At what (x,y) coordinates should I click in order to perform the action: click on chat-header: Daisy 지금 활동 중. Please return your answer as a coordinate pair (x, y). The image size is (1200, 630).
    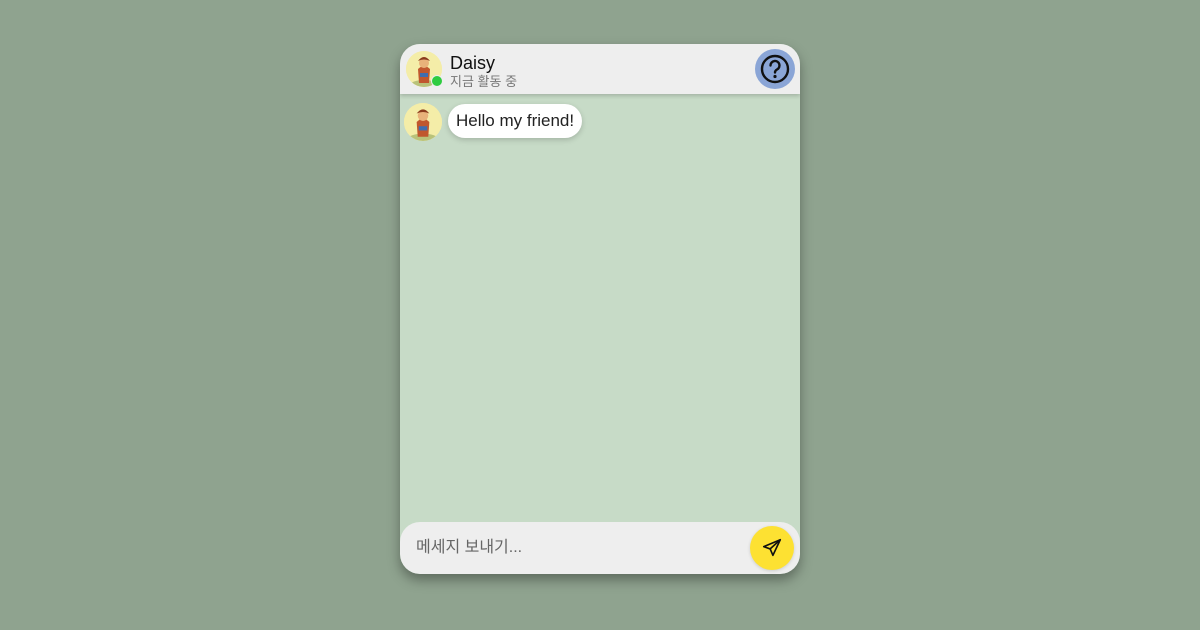
    Looking at the image, I should click on (600, 69).